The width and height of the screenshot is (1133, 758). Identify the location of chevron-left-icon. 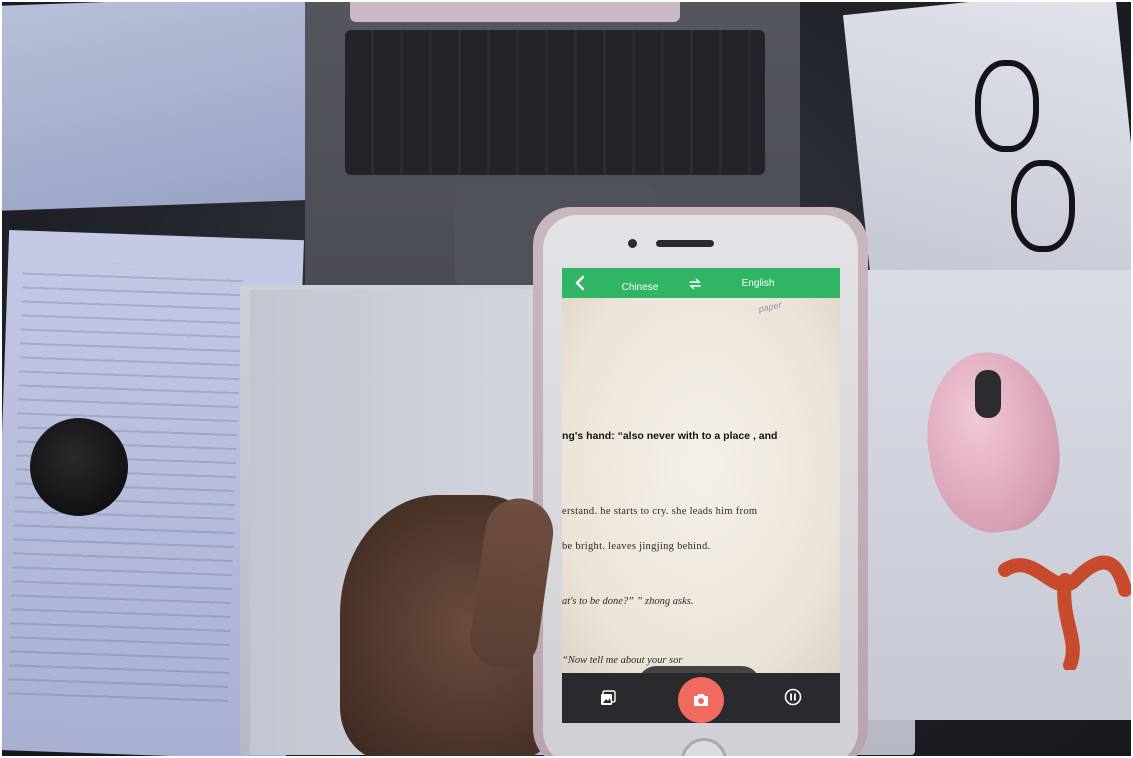
(580, 283).